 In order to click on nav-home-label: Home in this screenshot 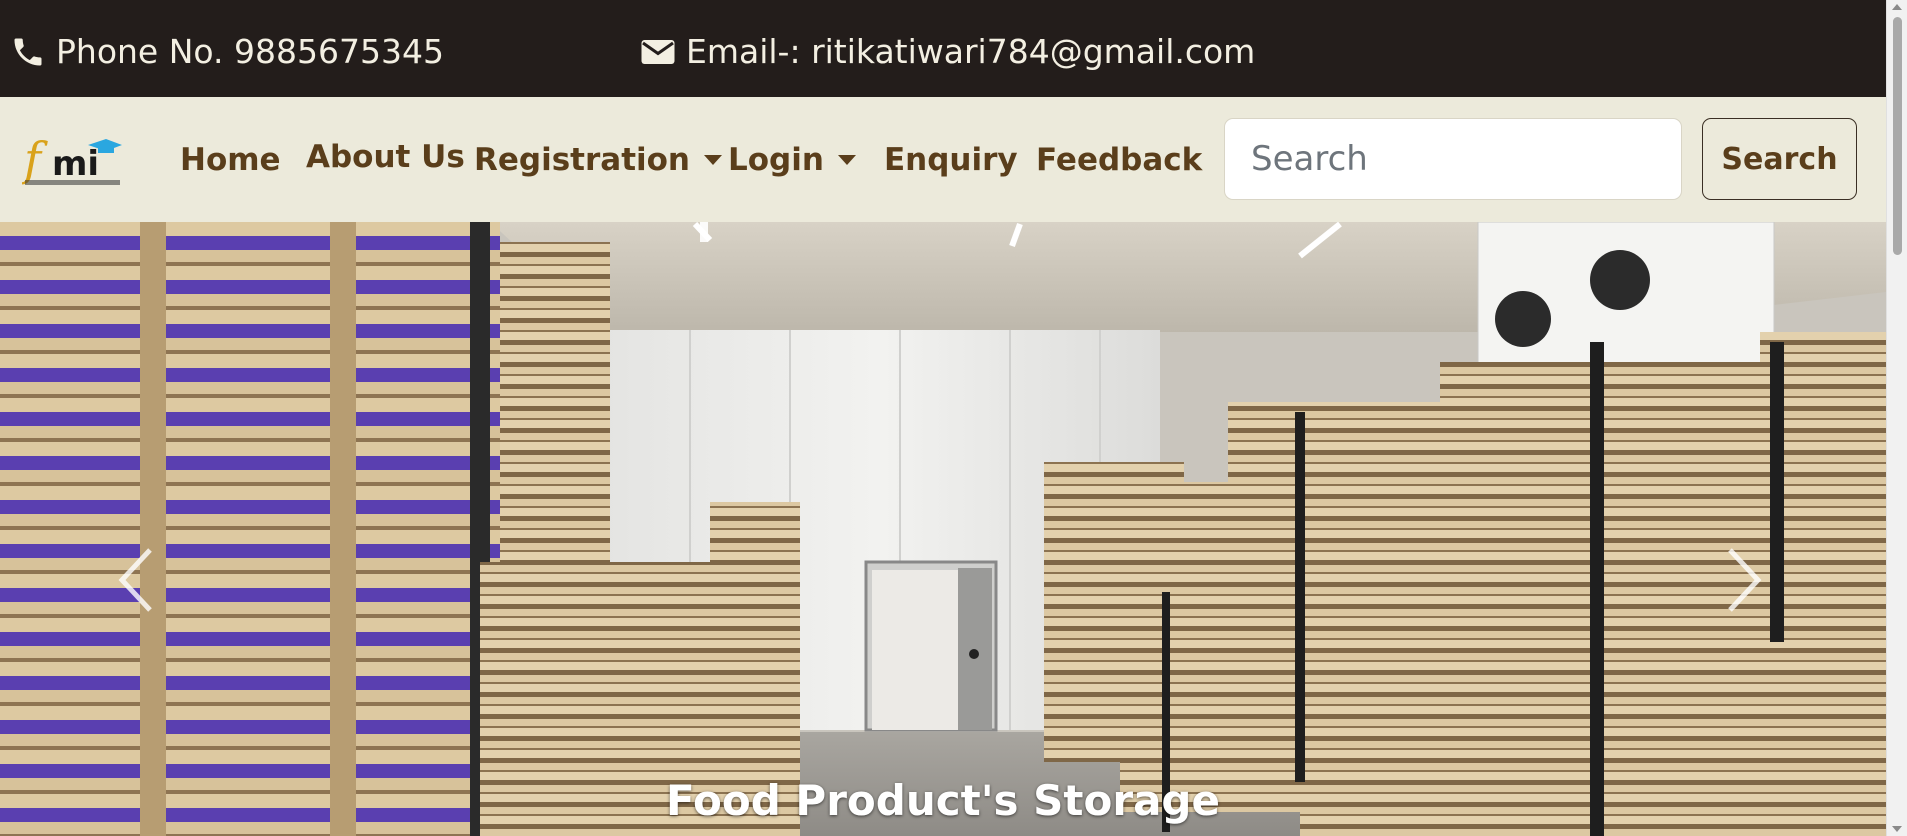, I will do `click(230, 160)`.